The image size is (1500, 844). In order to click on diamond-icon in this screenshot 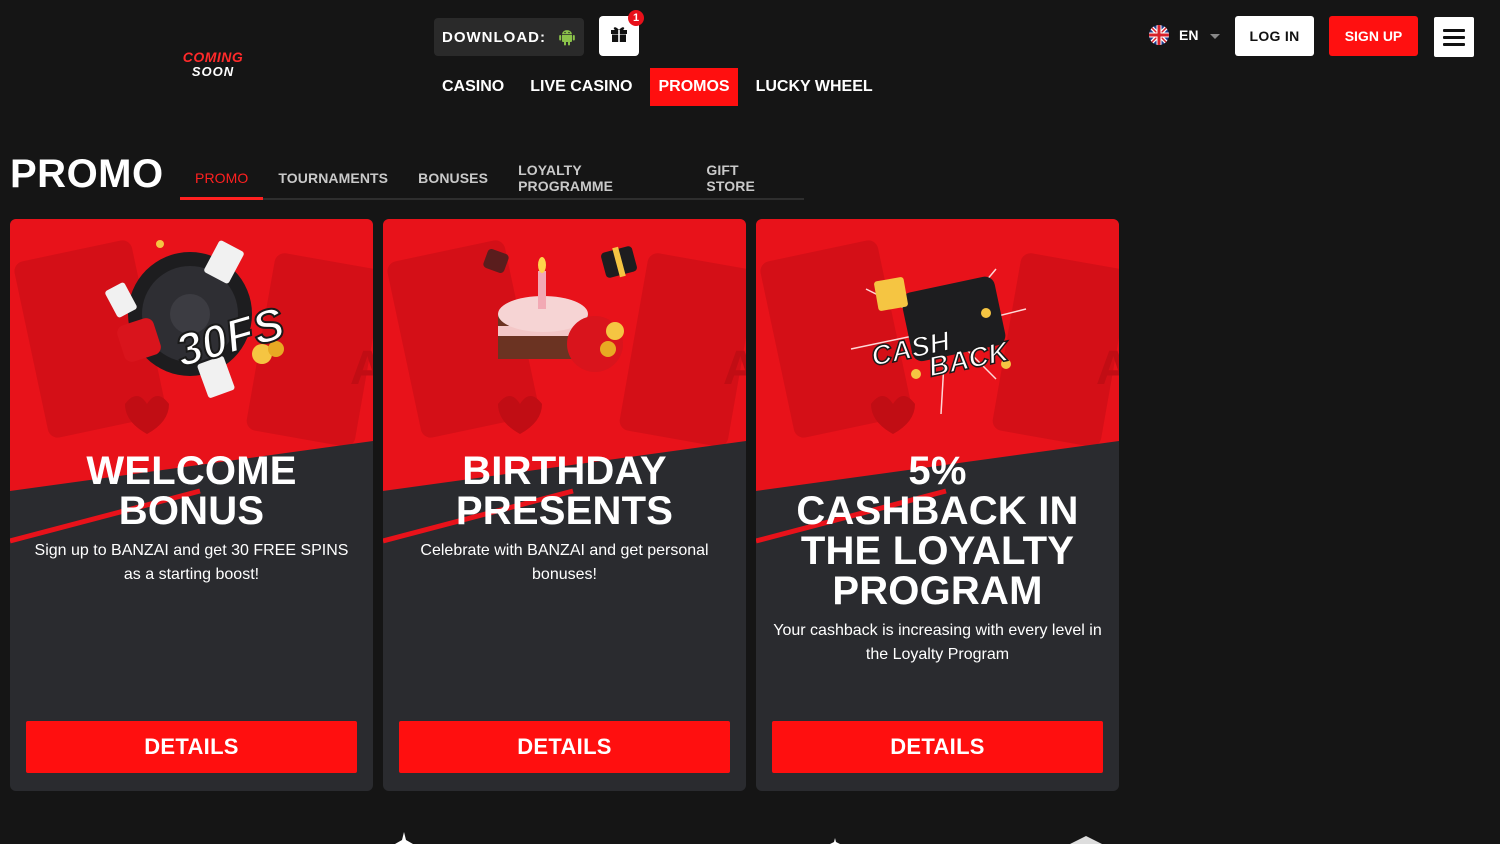, I will do `click(1086, 840)`.